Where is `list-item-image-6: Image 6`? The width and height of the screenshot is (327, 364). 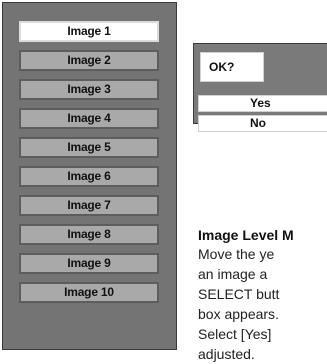 list-item-image-6: Image 6 is located at coordinates (89, 176).